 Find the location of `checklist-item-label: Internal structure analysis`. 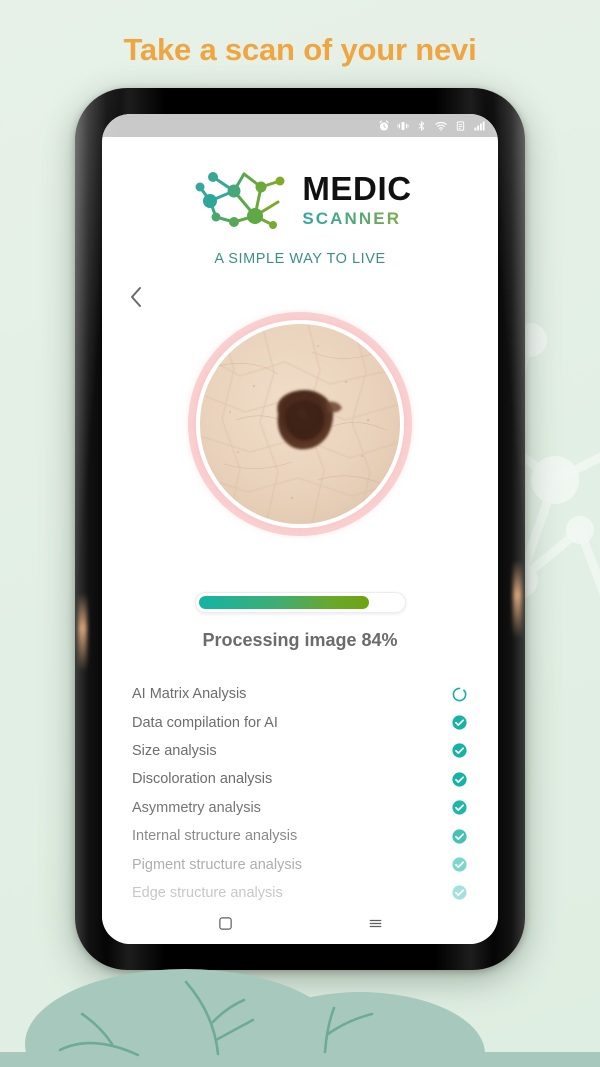

checklist-item-label: Internal structure analysis is located at coordinates (215, 836).